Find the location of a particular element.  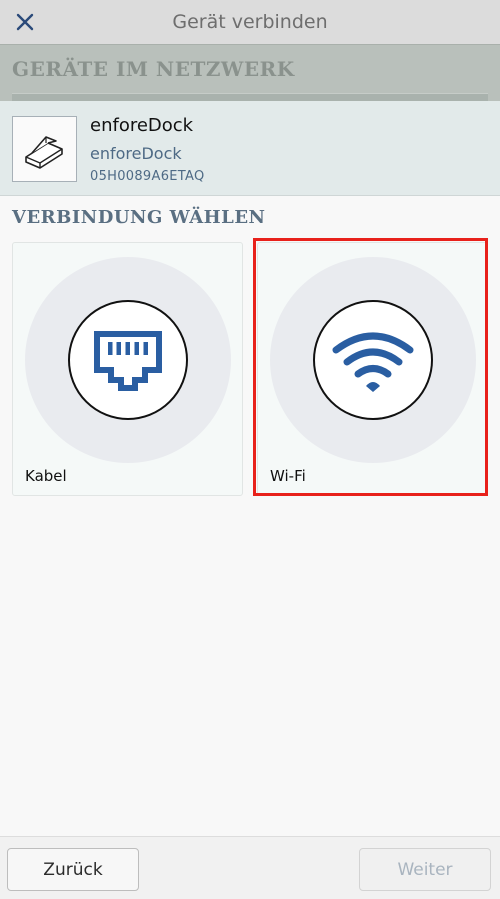

device-serial: 05H0089A6ETAQ is located at coordinates (147, 176).